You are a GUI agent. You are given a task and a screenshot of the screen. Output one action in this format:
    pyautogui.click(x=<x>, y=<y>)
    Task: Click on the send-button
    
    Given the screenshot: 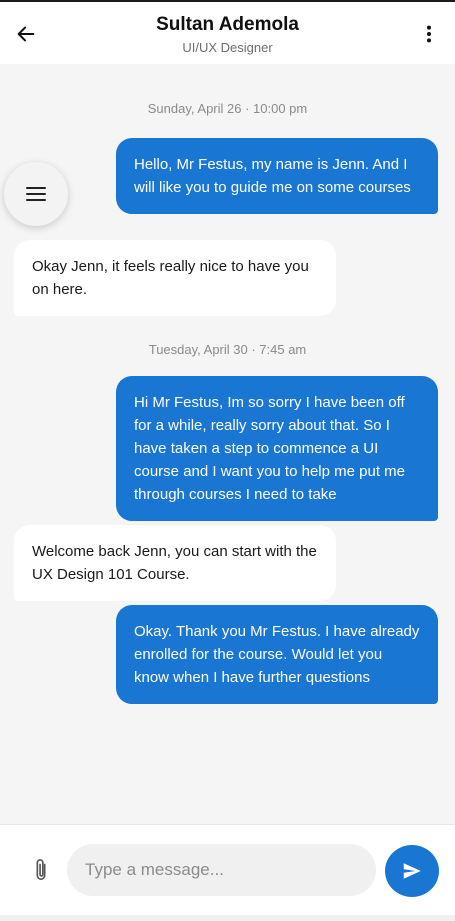 What is the action you would take?
    pyautogui.click(x=412, y=871)
    